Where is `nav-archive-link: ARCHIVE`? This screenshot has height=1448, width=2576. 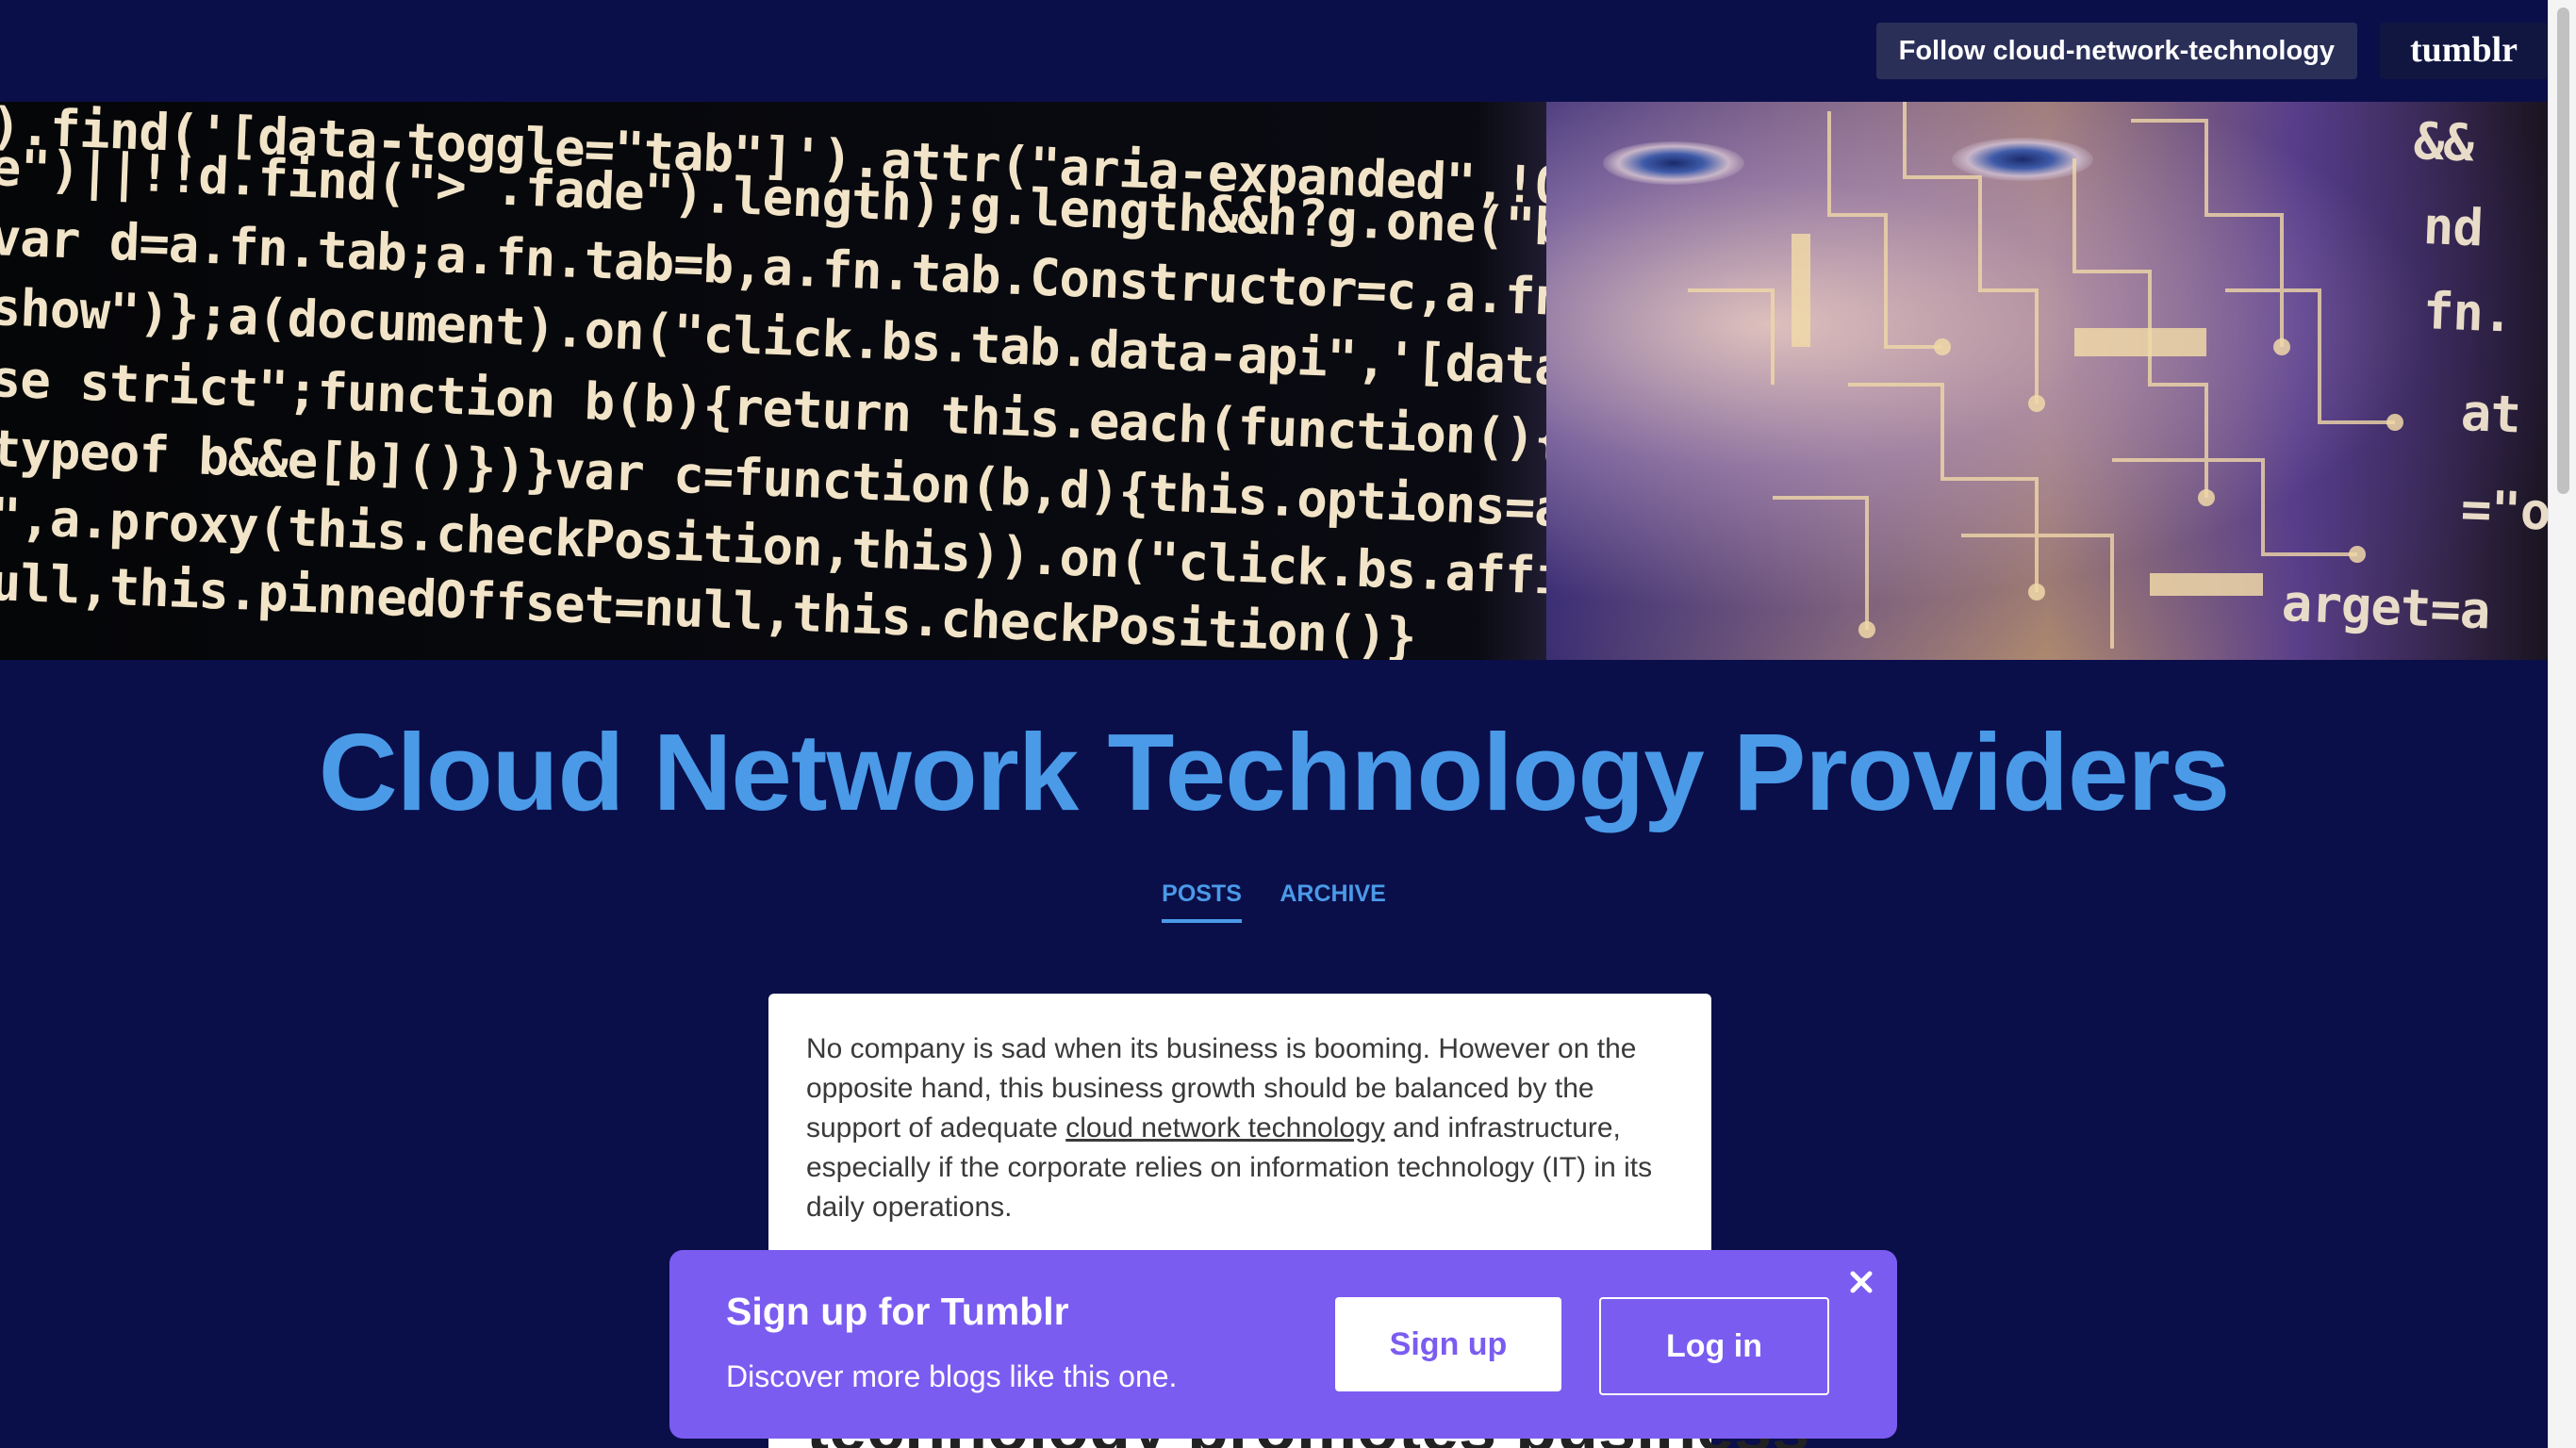
nav-archive-link: ARCHIVE is located at coordinates (1333, 899).